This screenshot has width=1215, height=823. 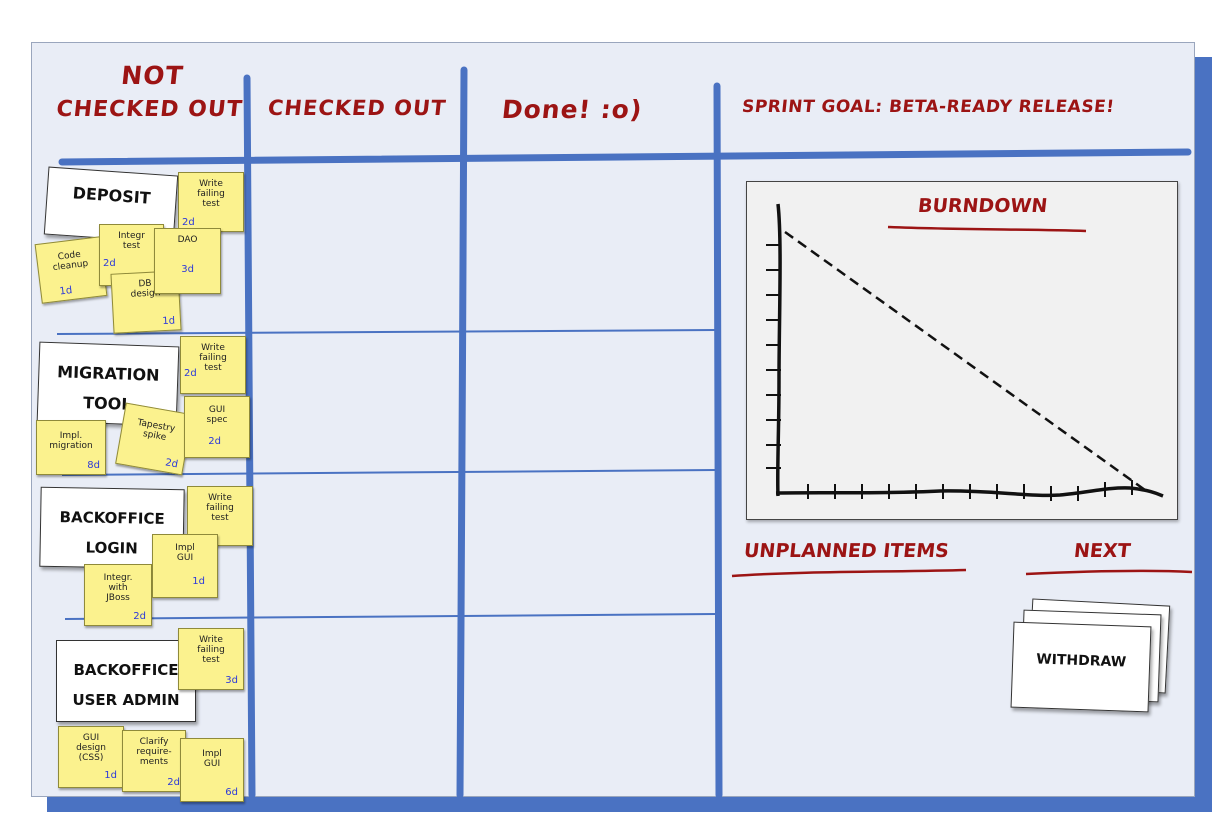 I want to click on next-title: Next, so click(x=1102, y=551).